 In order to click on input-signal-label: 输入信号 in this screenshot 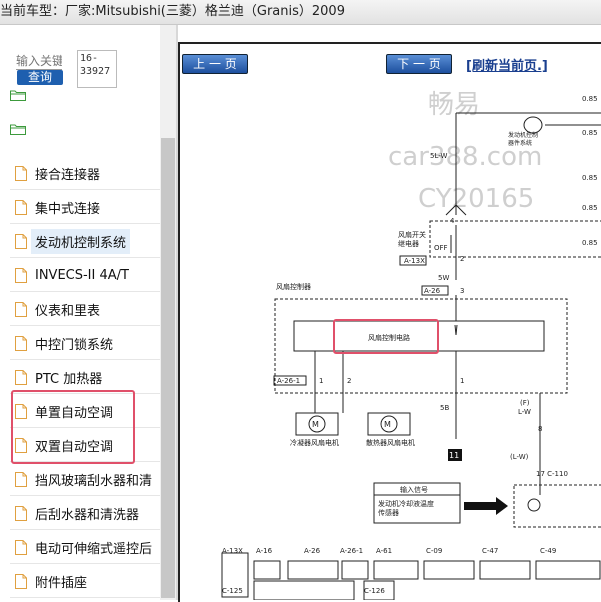, I will do `click(414, 489)`.